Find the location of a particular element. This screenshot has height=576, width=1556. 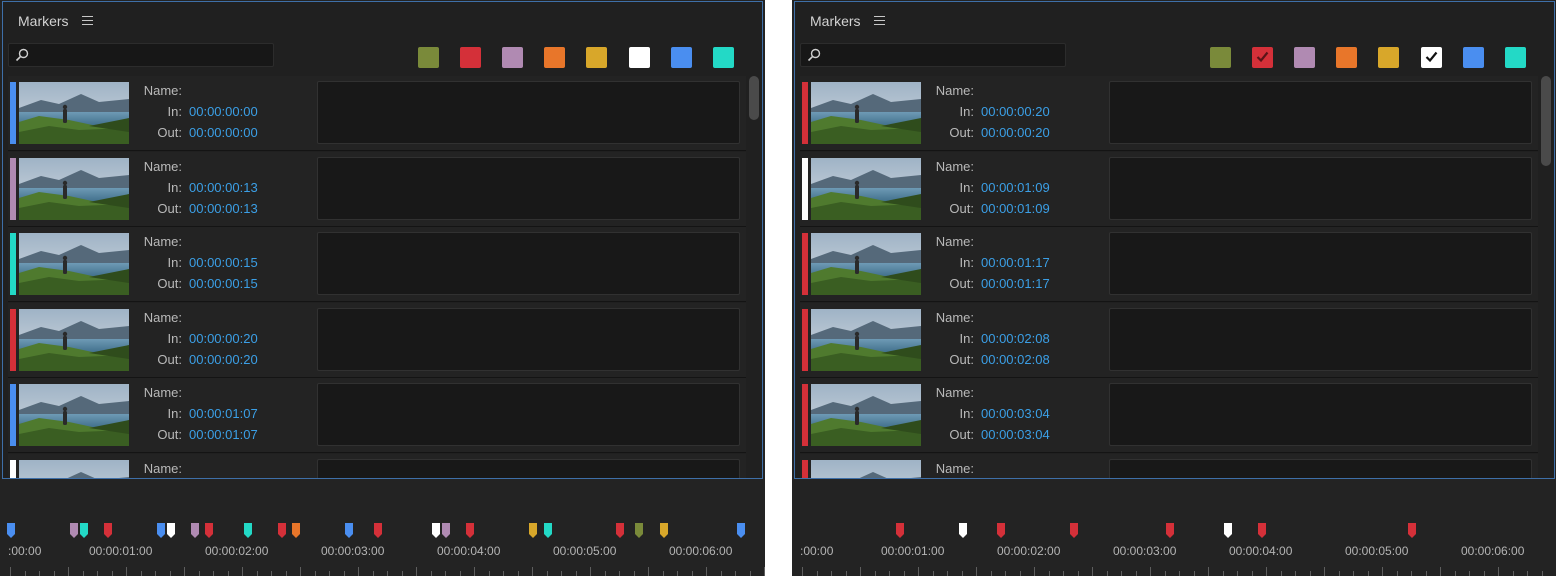

marker-row: Name: In: 00:00:01:09 Out: 00:00:01:09 is located at coordinates (1169, 189).